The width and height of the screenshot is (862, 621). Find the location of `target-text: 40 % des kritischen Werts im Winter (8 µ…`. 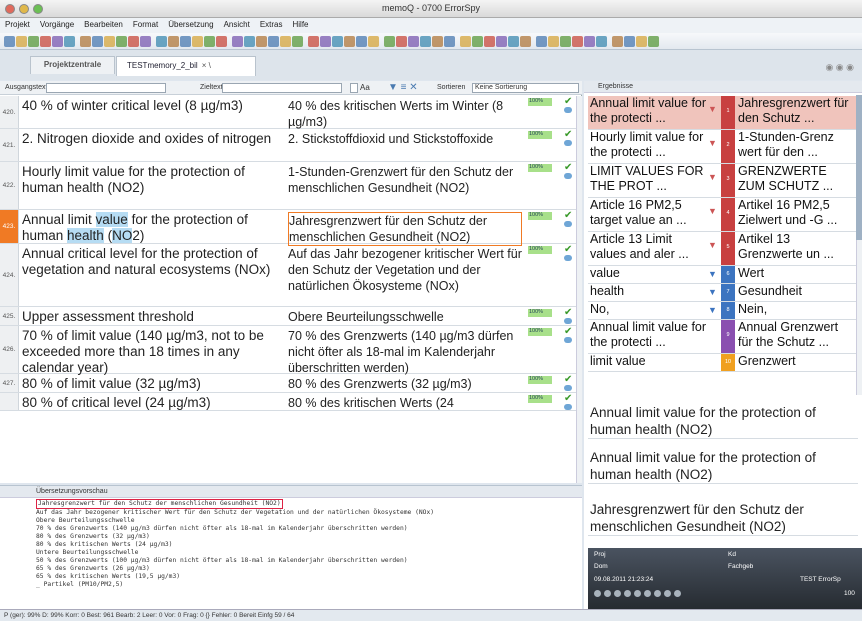

target-text: 40 % des kritischen Werts im Winter (8 µ… is located at coordinates (405, 114).